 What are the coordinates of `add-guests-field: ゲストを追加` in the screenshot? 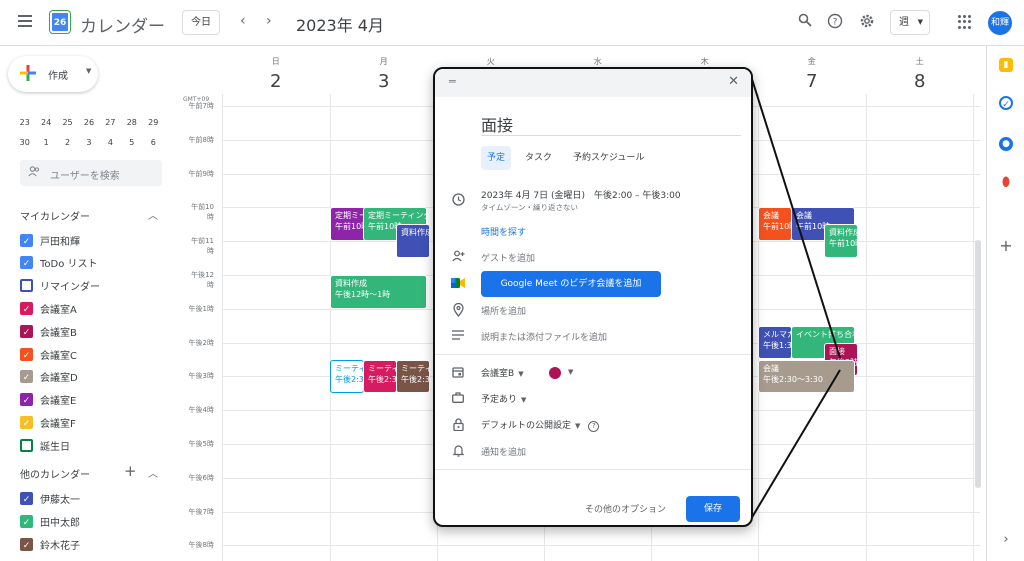 It's located at (508, 257).